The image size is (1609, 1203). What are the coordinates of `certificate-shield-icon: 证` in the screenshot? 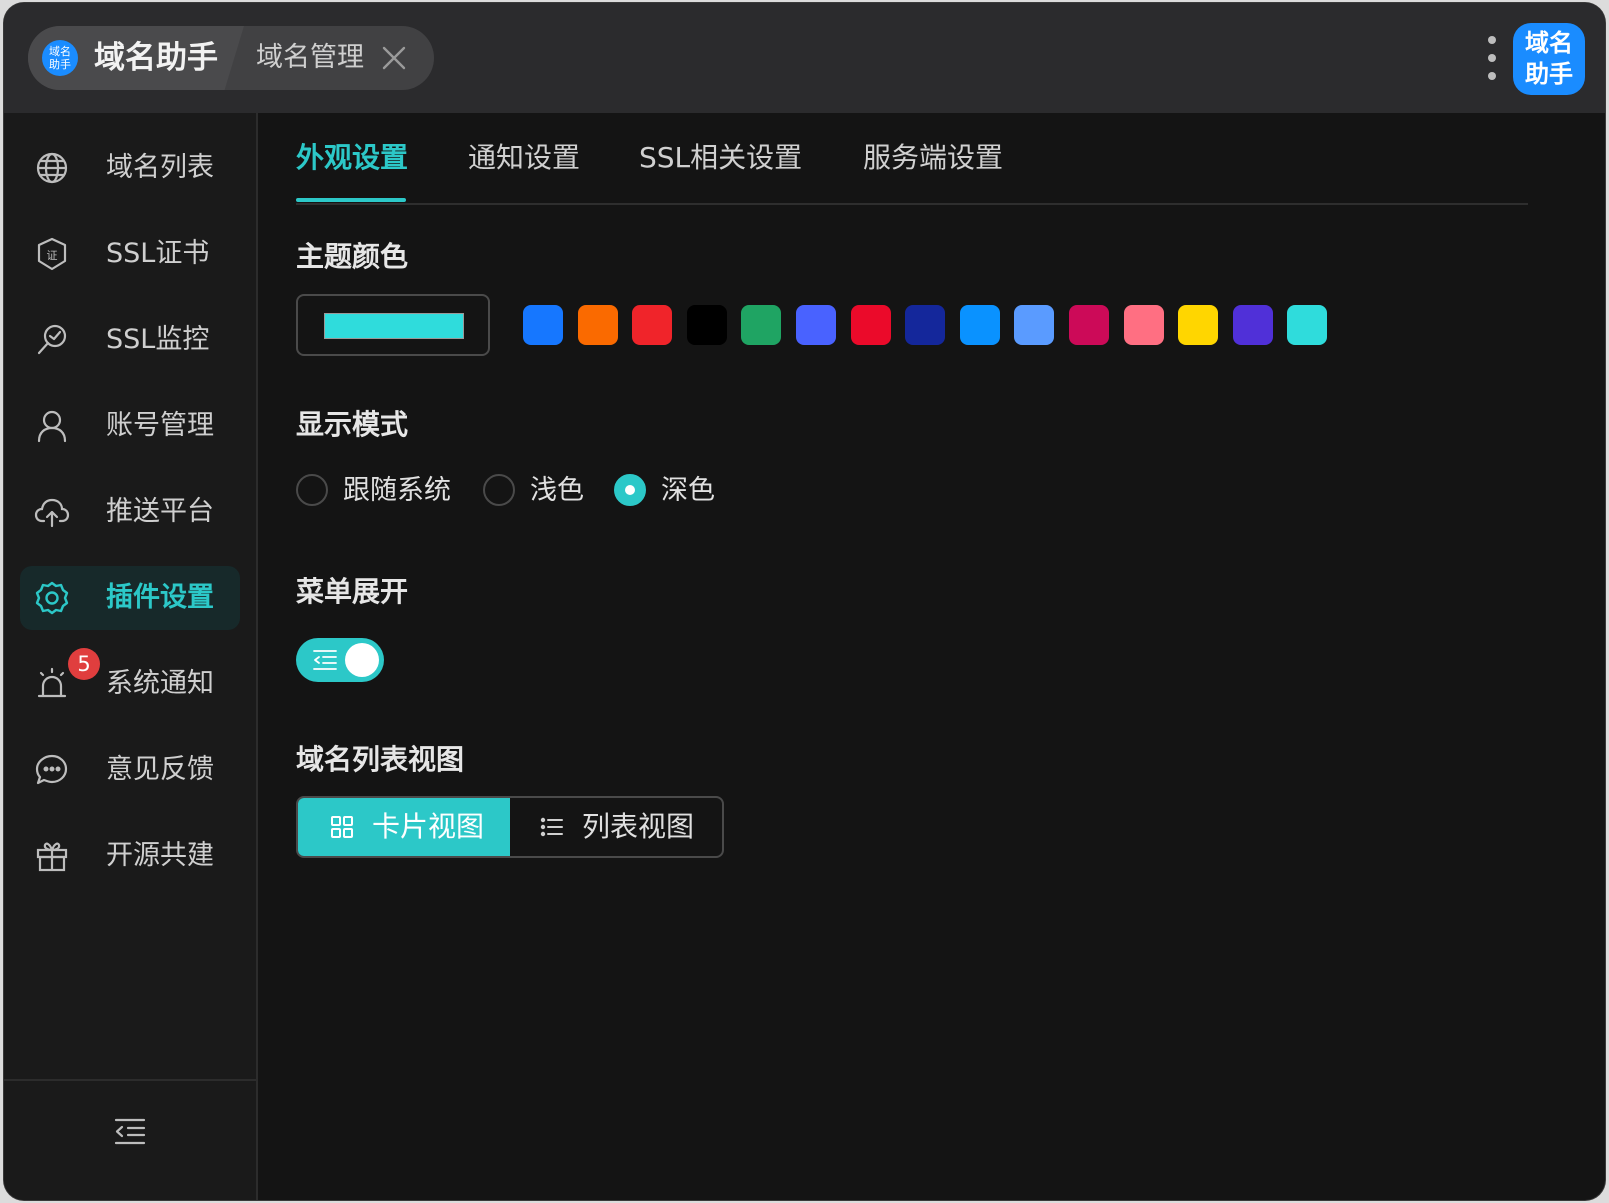 It's located at (52, 254).